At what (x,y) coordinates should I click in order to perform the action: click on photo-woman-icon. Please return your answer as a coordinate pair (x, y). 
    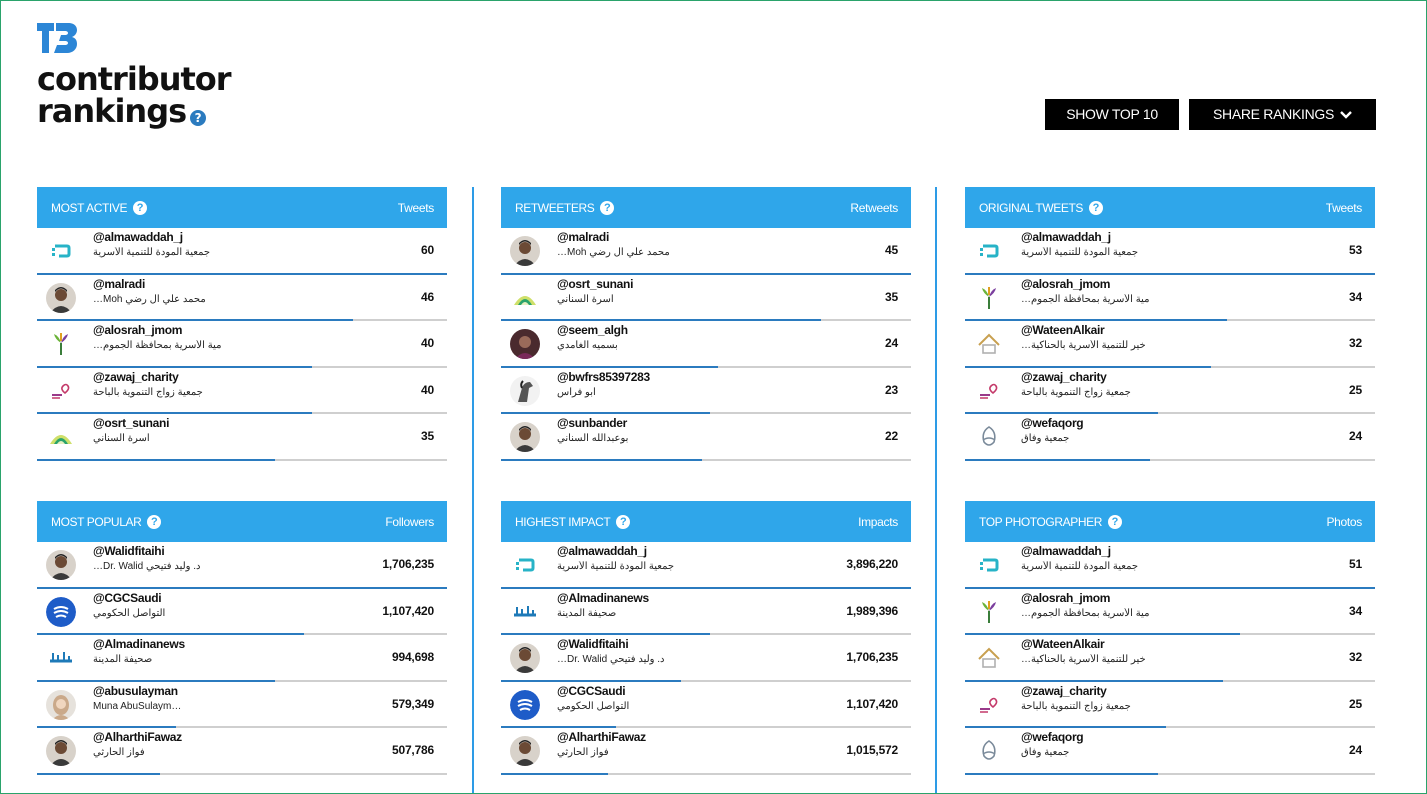
    Looking at the image, I should click on (61, 704).